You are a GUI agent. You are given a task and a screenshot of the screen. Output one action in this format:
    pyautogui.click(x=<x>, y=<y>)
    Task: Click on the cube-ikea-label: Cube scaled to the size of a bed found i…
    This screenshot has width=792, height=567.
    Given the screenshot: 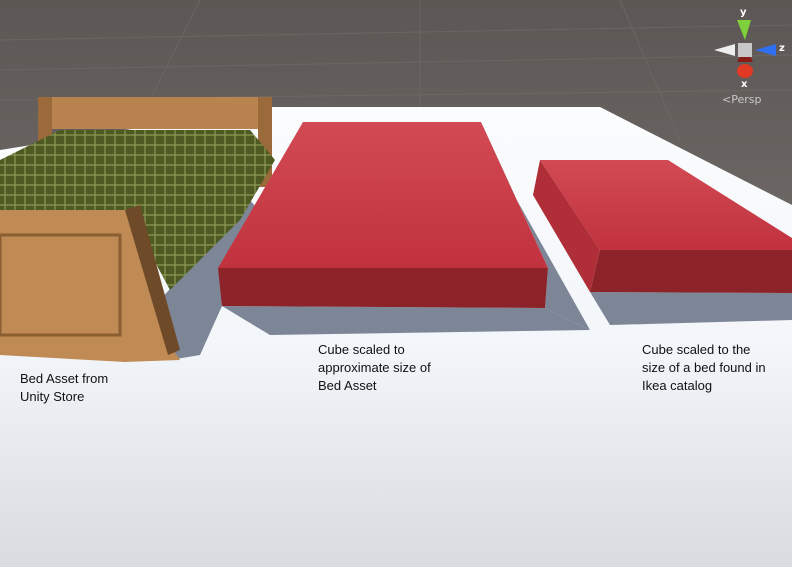 What is the action you would take?
    pyautogui.click(x=704, y=367)
    